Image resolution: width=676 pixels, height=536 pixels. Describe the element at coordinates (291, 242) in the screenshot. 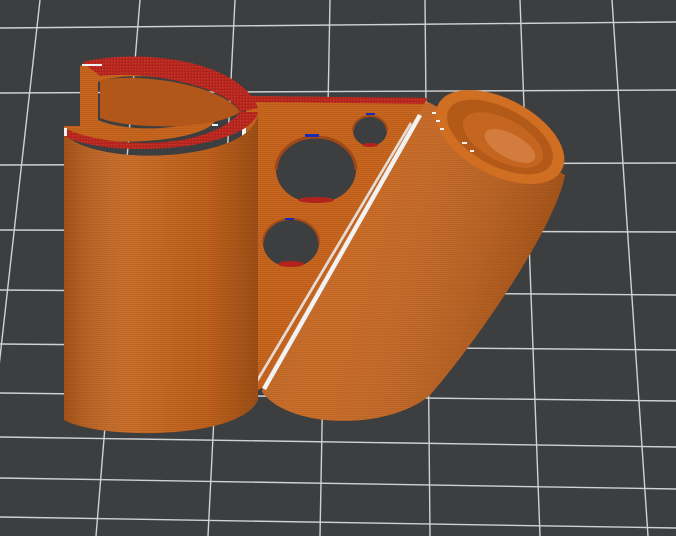

I see `plate-hole-bottom` at that location.